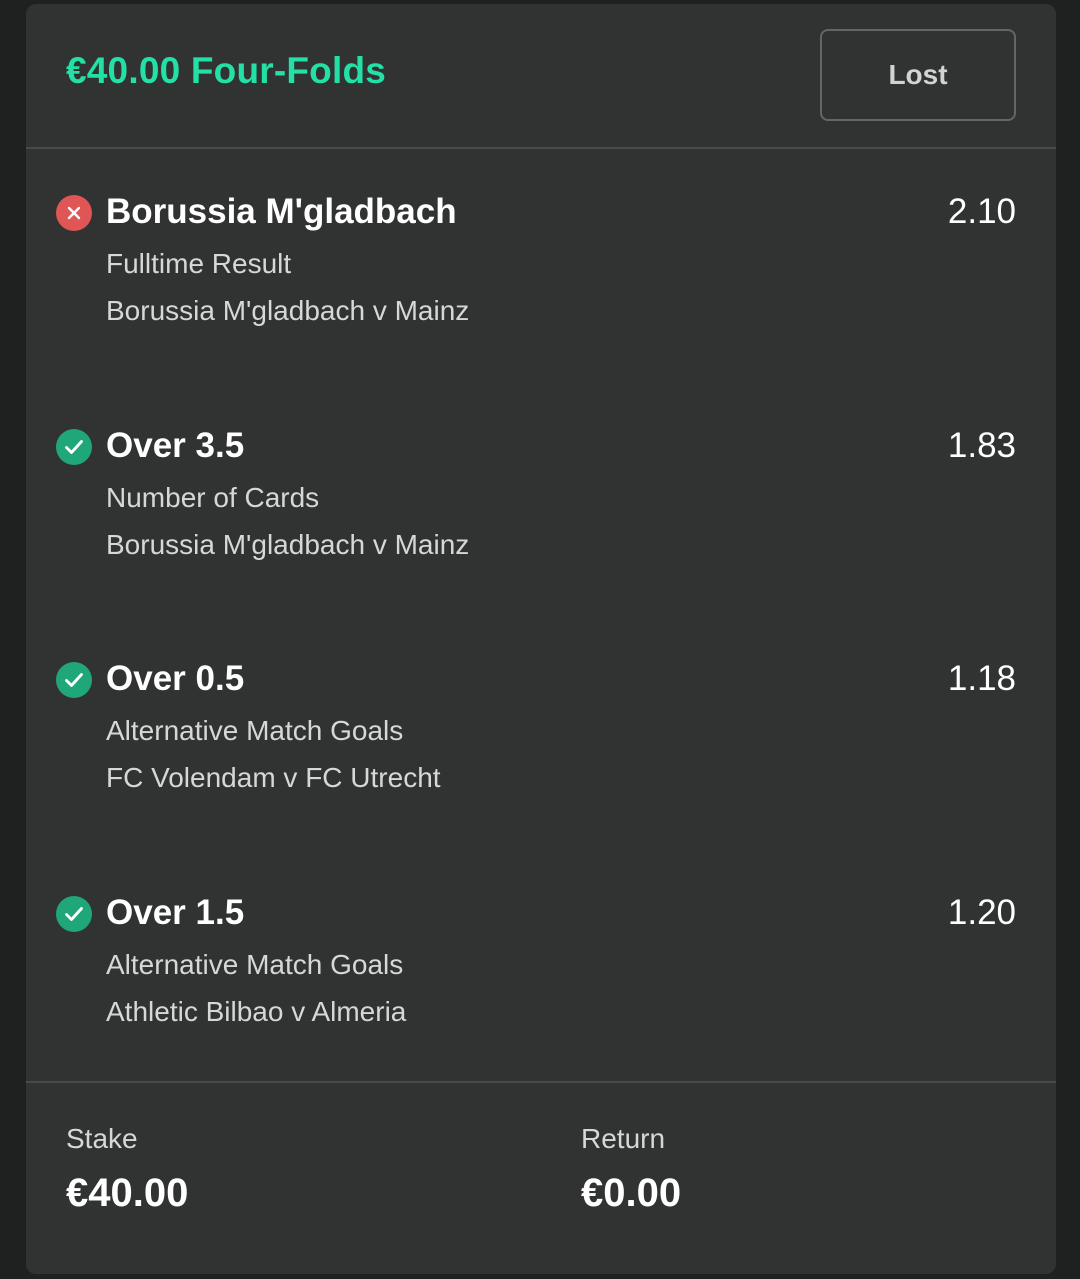 This screenshot has width=1080, height=1279. I want to click on bet-summary: Stake €40.00 Return €0.00, so click(541, 1177).